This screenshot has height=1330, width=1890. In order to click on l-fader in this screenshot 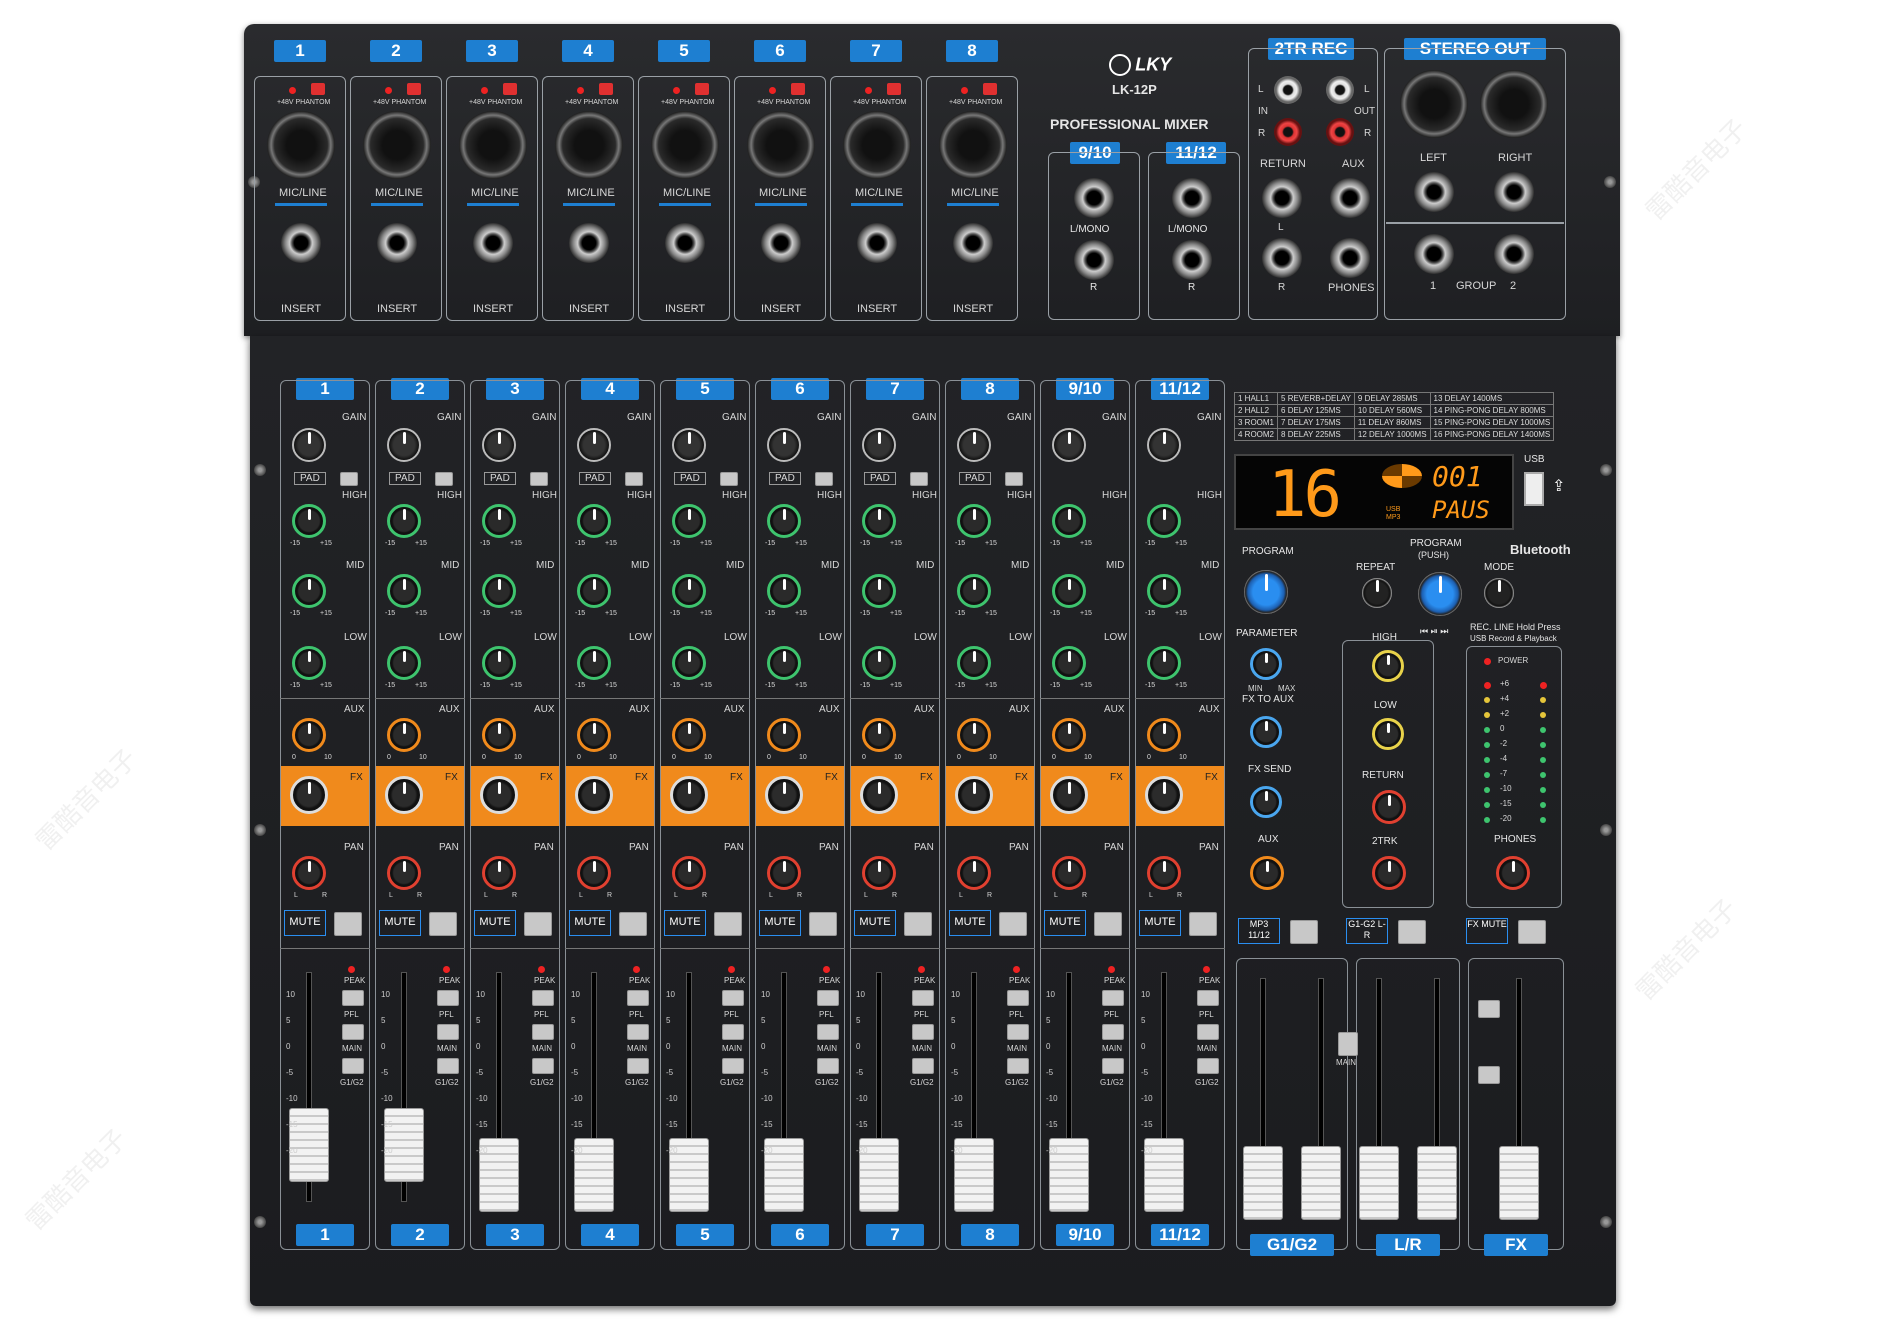, I will do `click(1379, 1183)`.